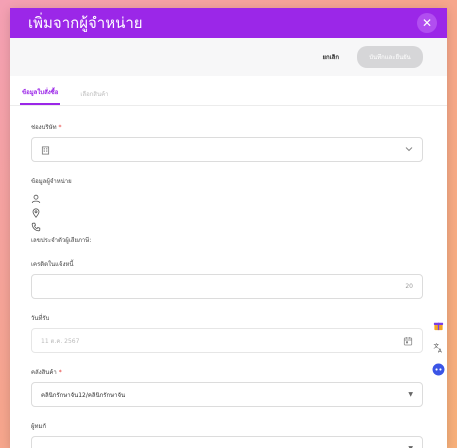 This screenshot has width=457, height=448. I want to click on side-floating-icons: 文A, so click(438, 347).